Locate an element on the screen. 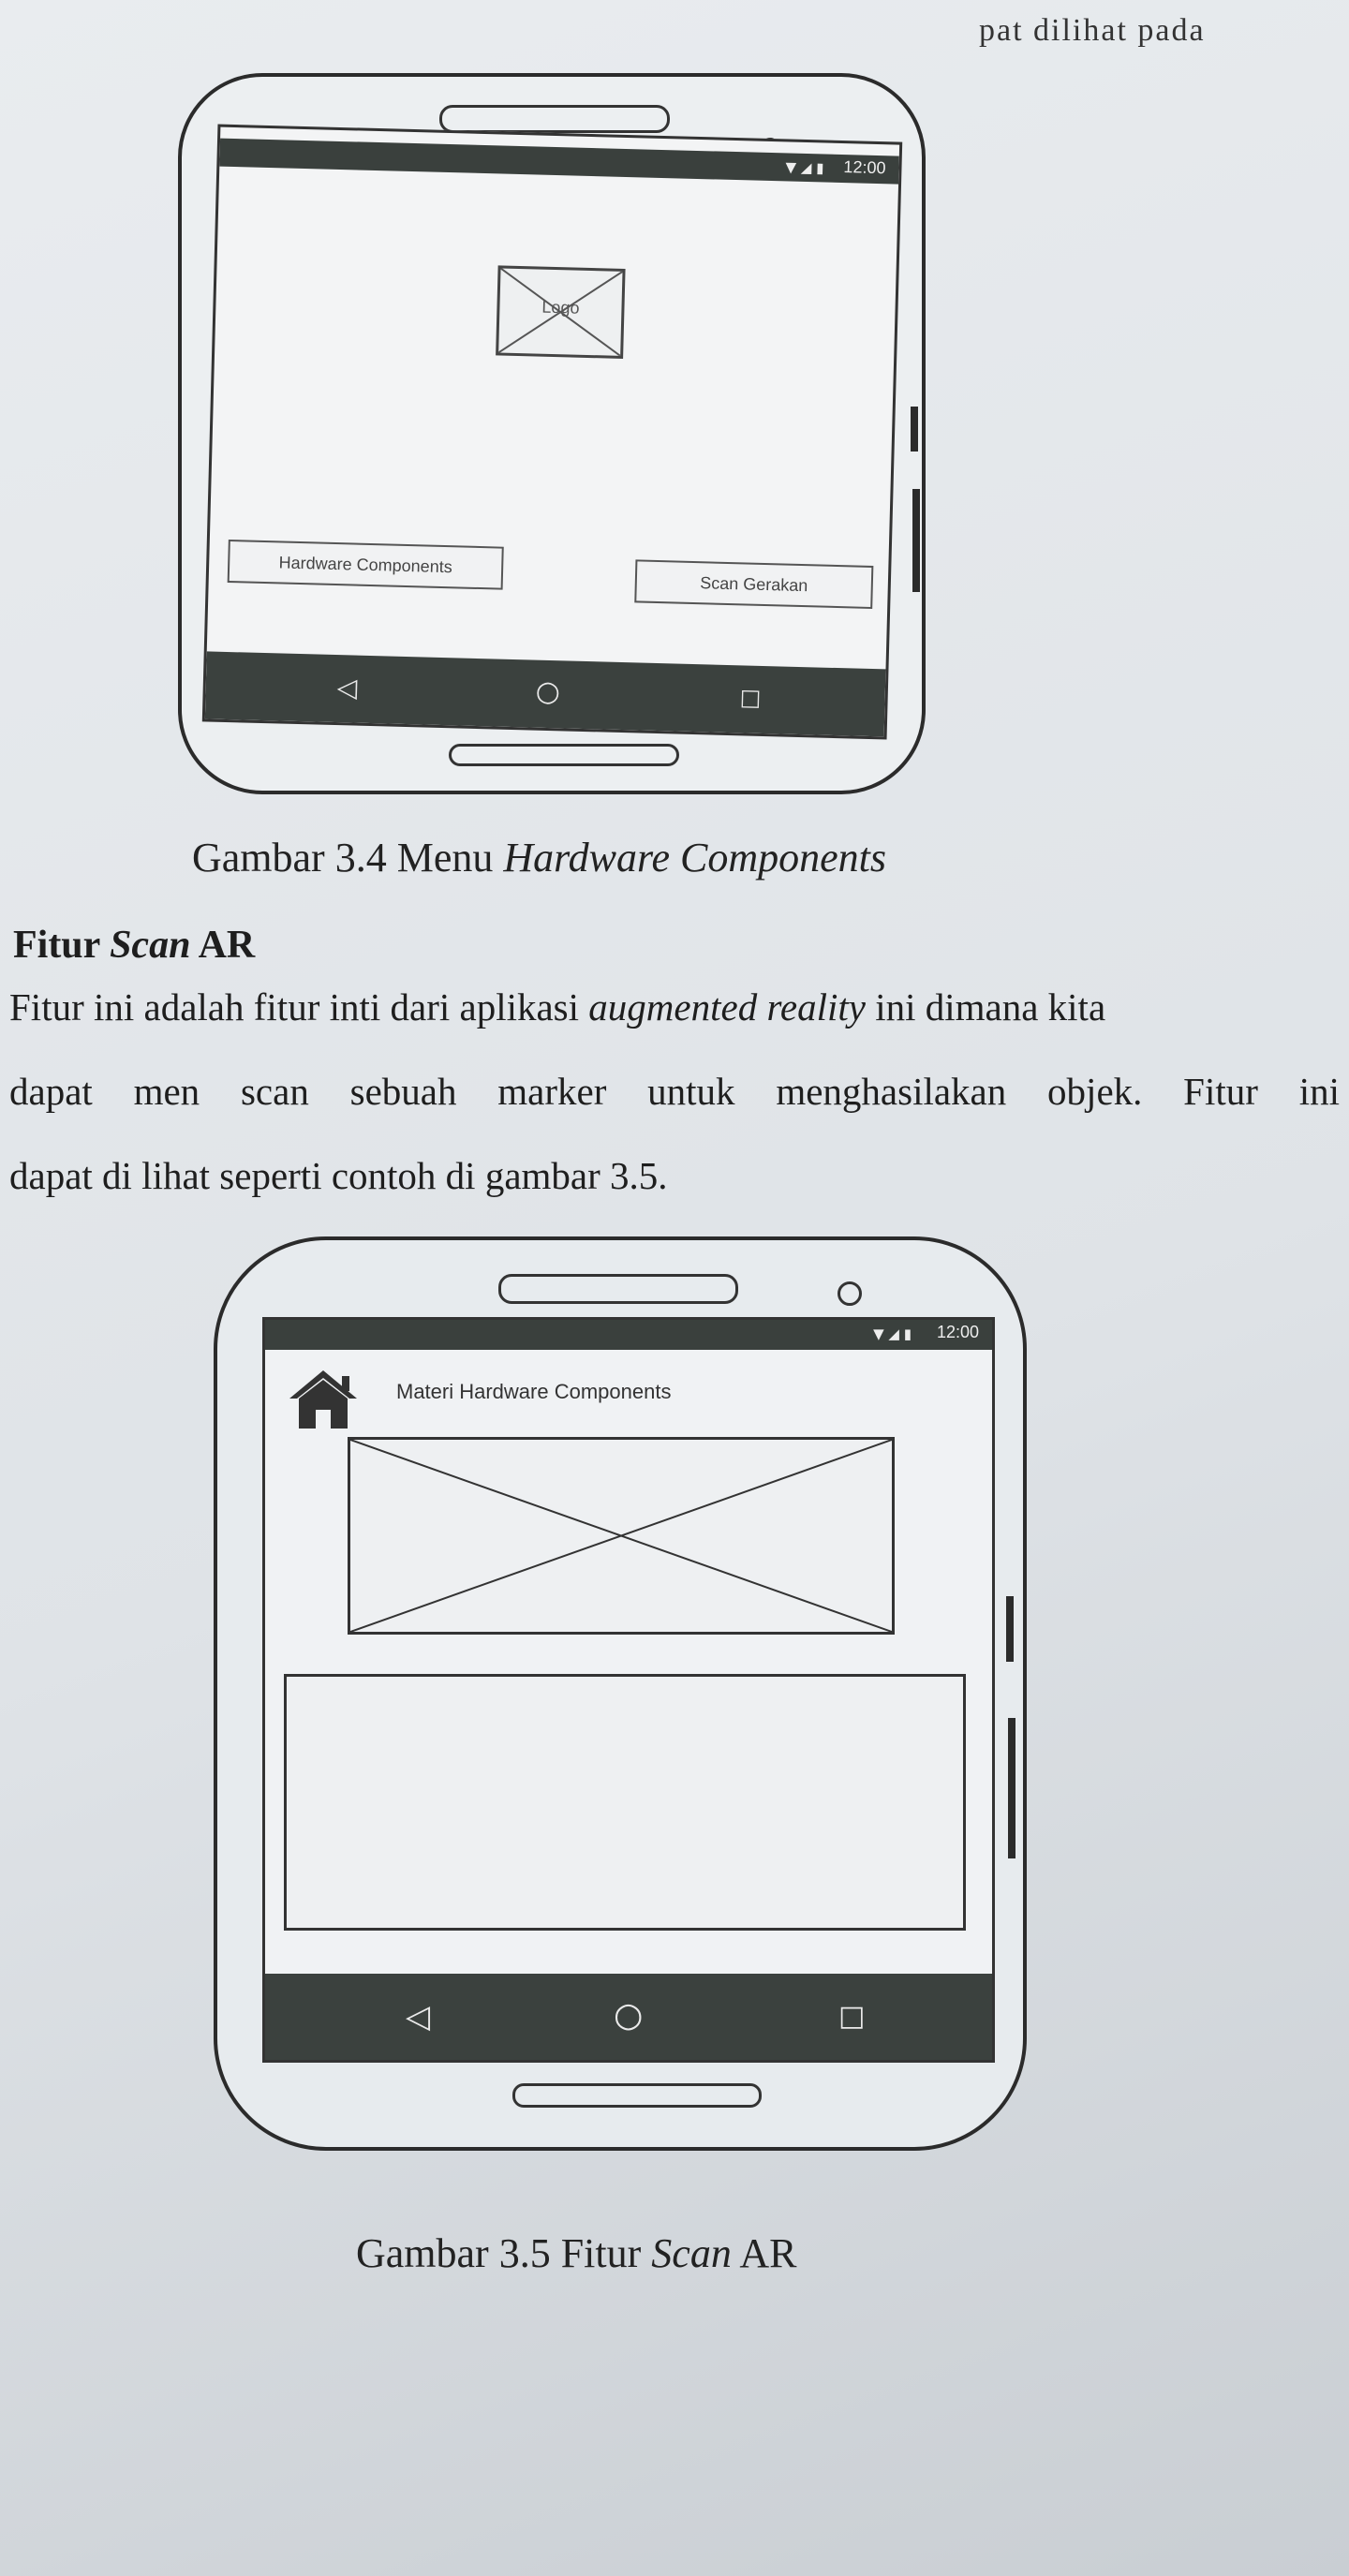 The image size is (1349, 2576). section-heading: Fitur Scan AR is located at coordinates (134, 945).